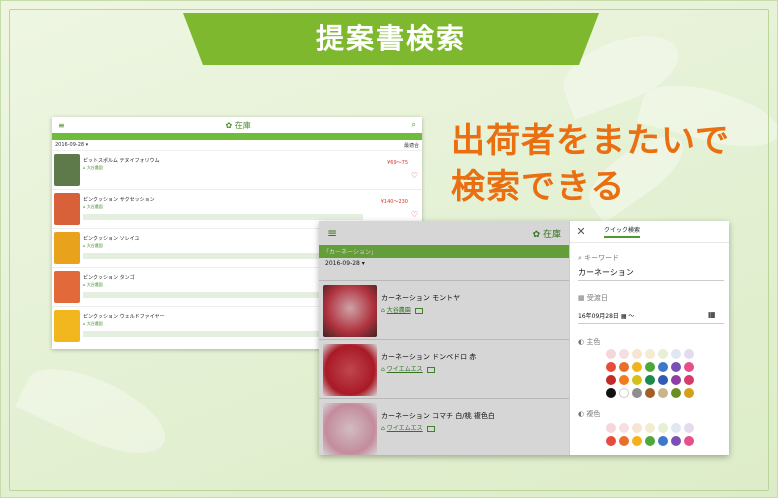 The height and width of the screenshot is (498, 778). I want to click on main-color-swatches, so click(650, 373).